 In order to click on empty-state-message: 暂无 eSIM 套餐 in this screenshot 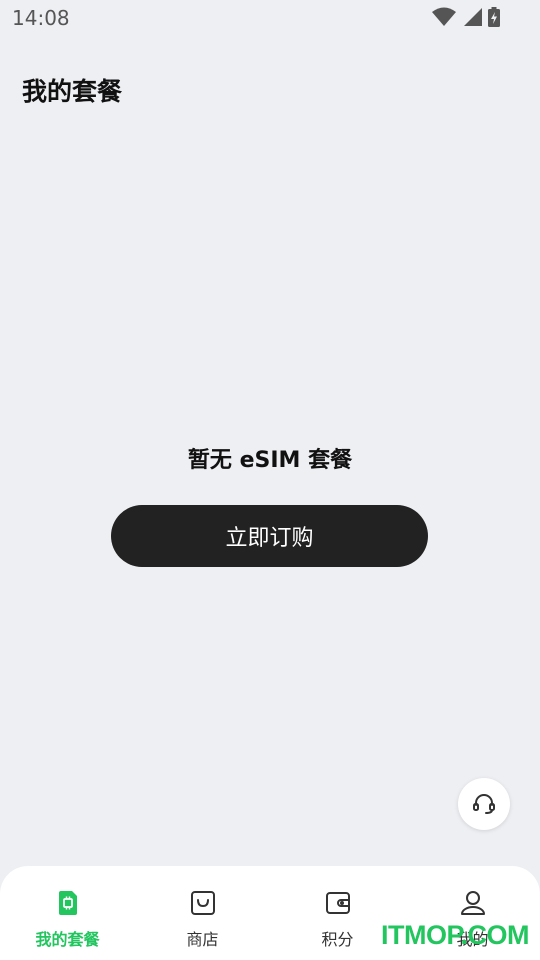, I will do `click(270, 460)`.